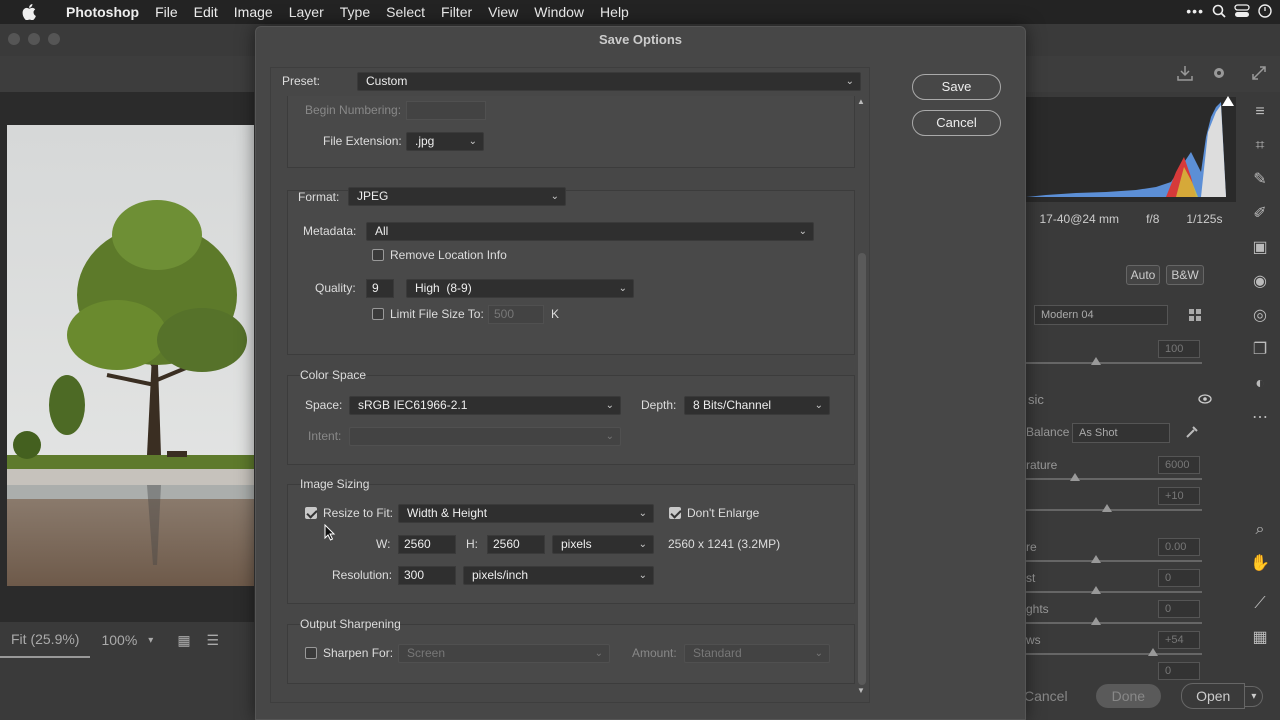 This screenshot has width=1280, height=720. What do you see at coordinates (1260, 146) in the screenshot?
I see `crop-icon: ⌗` at bounding box center [1260, 146].